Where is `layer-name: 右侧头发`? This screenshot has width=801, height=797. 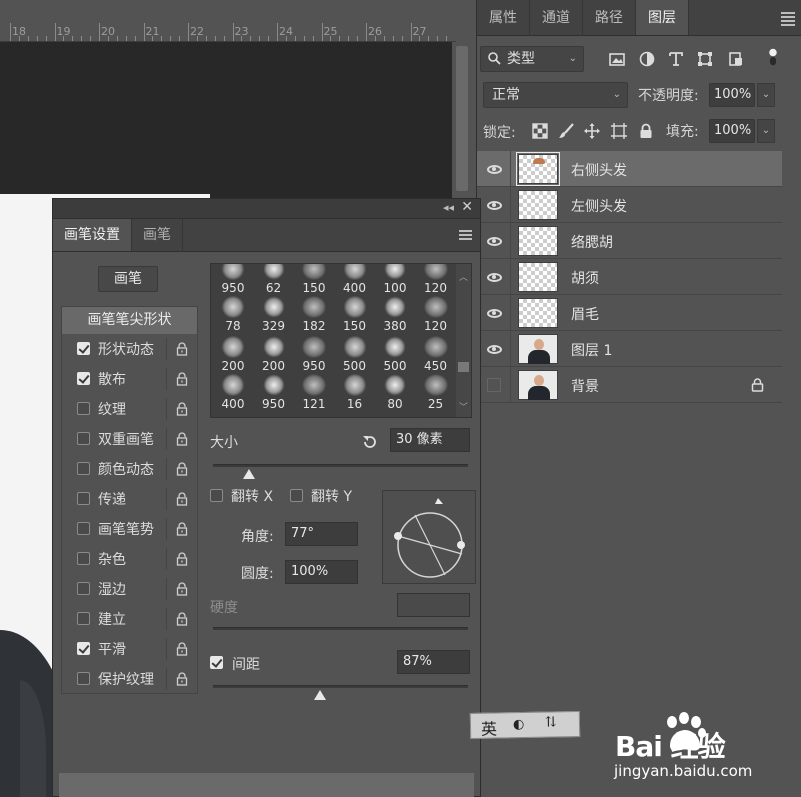
layer-name: 右侧头发 is located at coordinates (599, 170).